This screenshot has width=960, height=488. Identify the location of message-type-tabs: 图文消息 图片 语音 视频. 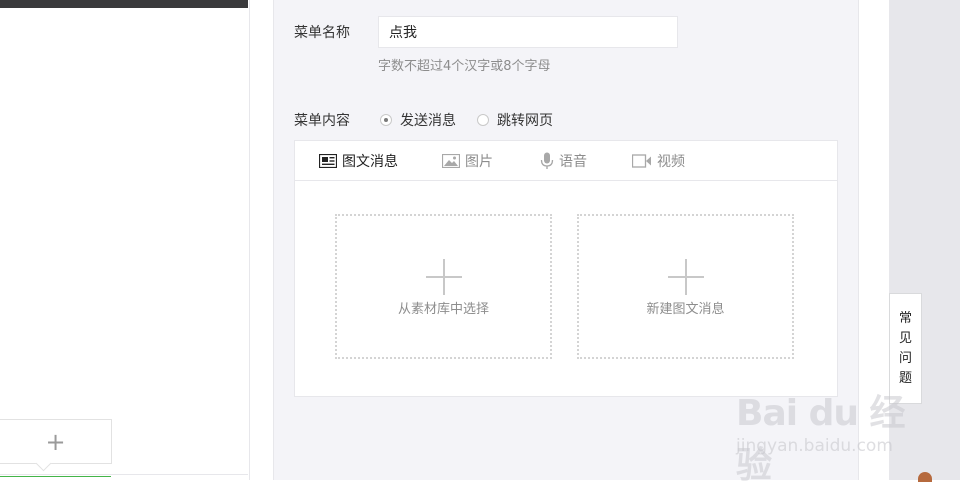
(566, 161).